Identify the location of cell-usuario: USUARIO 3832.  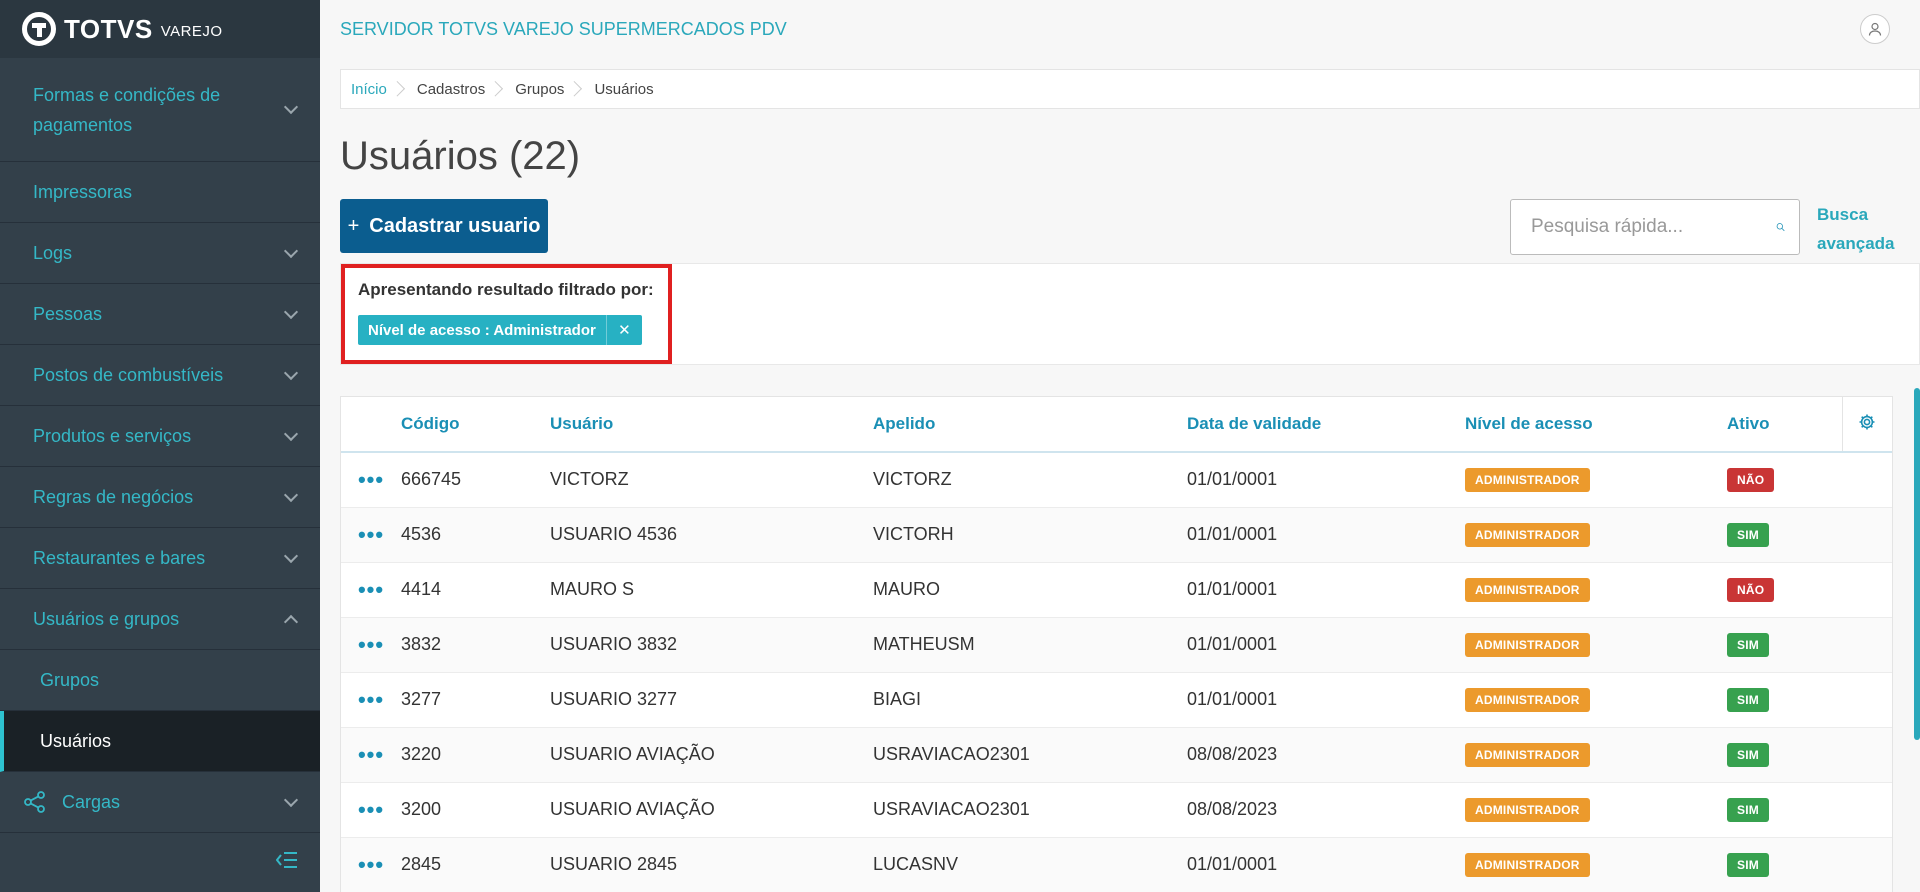
(711, 645).